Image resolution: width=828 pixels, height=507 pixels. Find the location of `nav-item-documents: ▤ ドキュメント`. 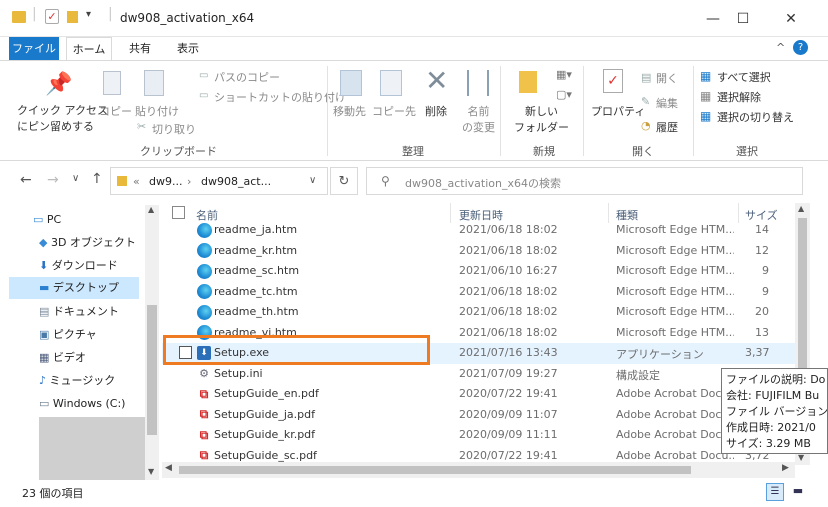

nav-item-documents: ▤ ドキュメント is located at coordinates (74, 312).